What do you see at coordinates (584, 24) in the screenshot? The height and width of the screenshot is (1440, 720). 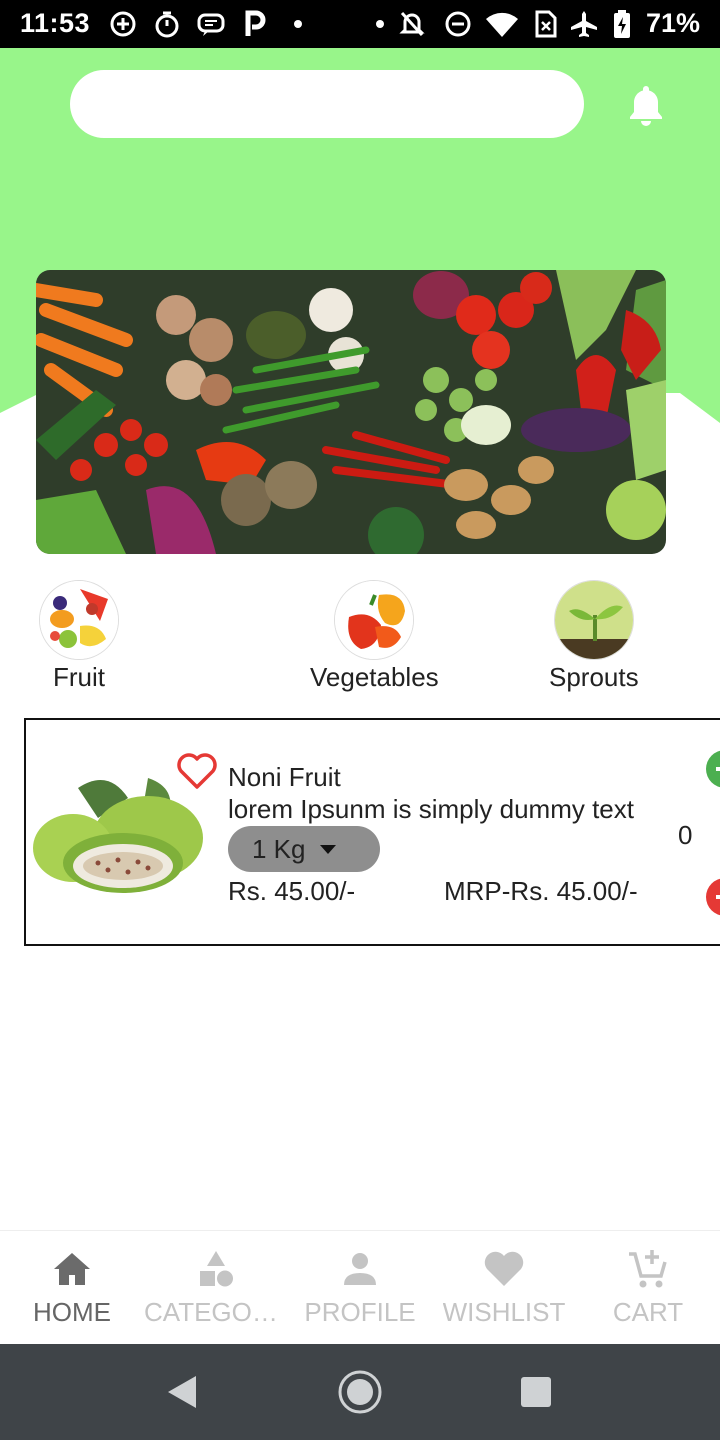 I see `airplane-icon` at bounding box center [584, 24].